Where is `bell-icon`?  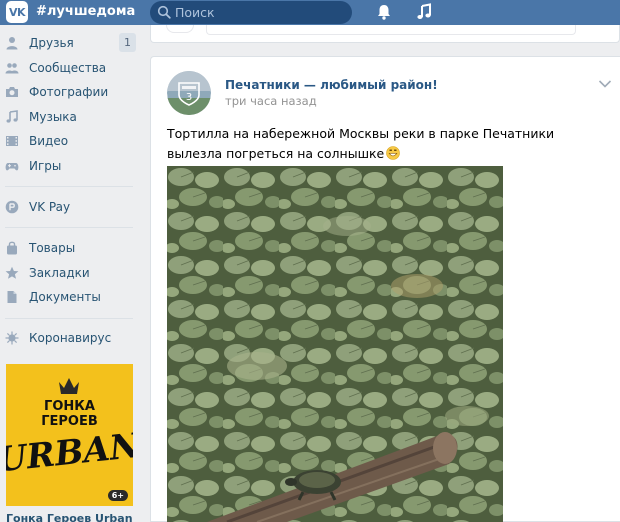 bell-icon is located at coordinates (384, 12).